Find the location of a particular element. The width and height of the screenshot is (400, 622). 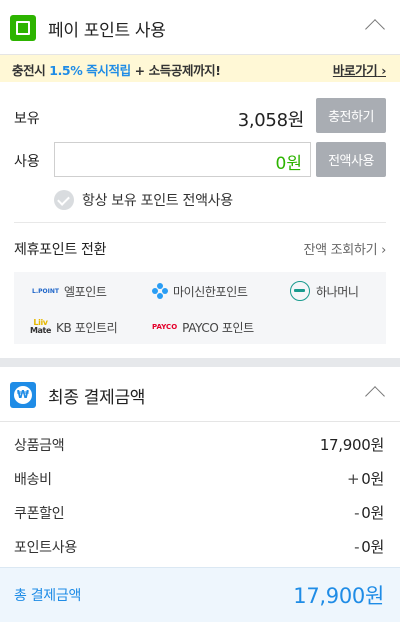

pay-point-header: 페이 포인트 사용 is located at coordinates (200, 27).